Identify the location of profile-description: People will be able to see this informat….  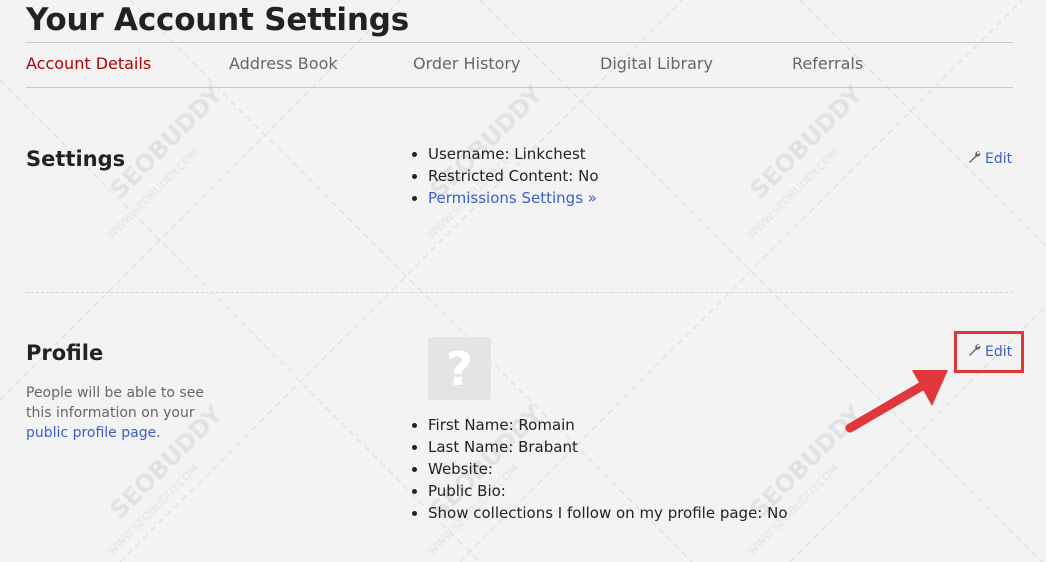
(121, 413).